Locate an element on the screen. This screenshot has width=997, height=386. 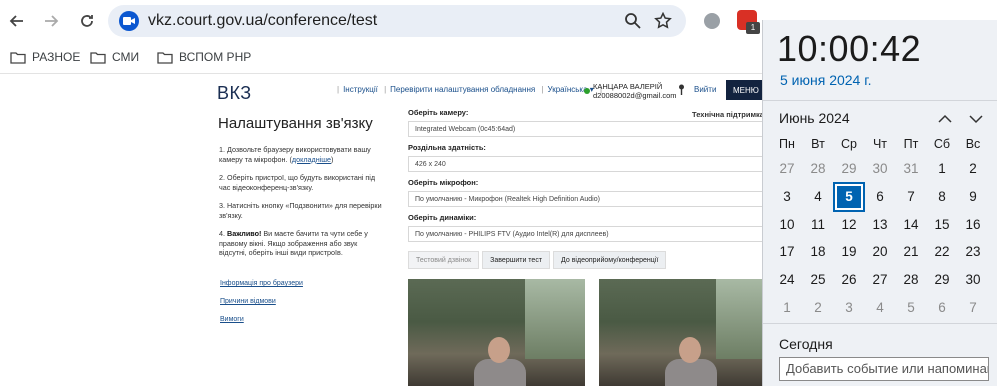
clock-date: 5 июня 2024 г. is located at coordinates (826, 80).